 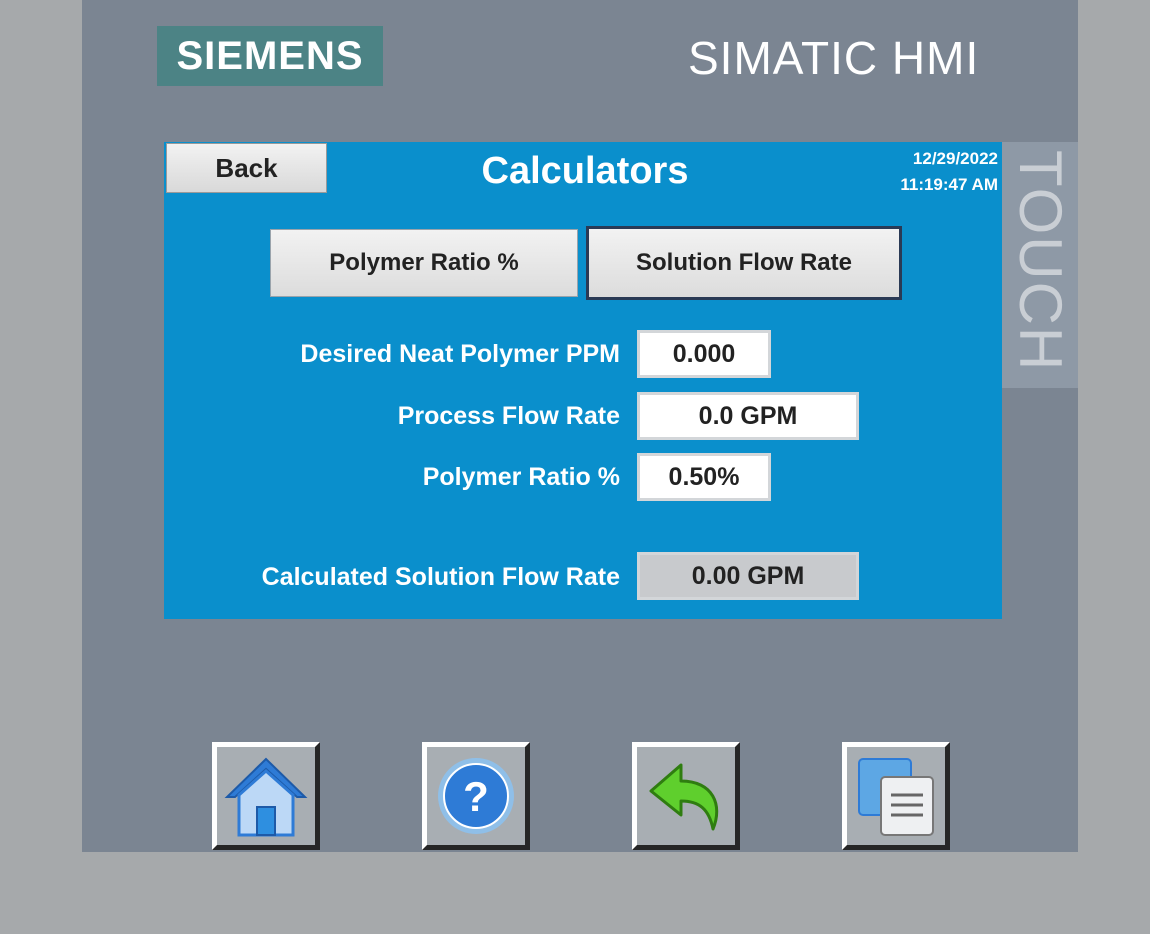 What do you see at coordinates (748, 416) in the screenshot?
I see `process-flow-input: 0.0 GPM` at bounding box center [748, 416].